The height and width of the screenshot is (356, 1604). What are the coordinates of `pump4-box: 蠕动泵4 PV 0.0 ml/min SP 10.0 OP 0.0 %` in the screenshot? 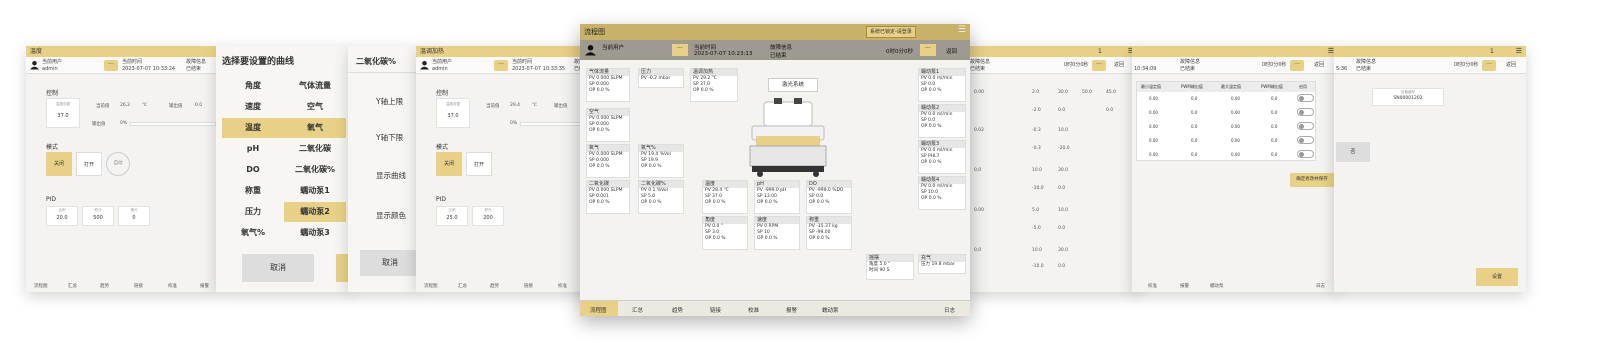 It's located at (942, 193).